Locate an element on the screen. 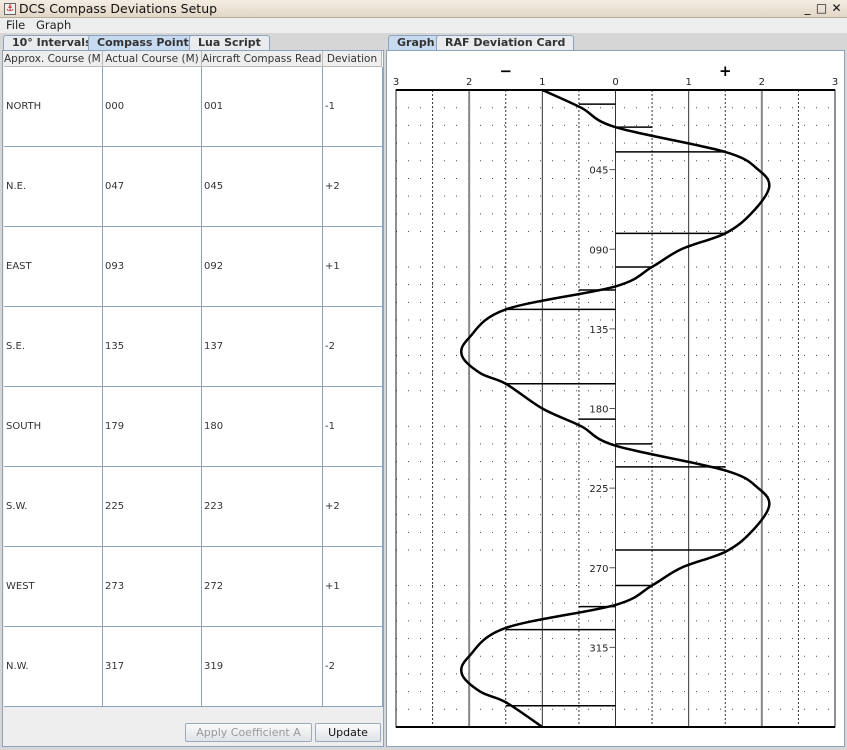  table-cell: 092 is located at coordinates (262, 267).